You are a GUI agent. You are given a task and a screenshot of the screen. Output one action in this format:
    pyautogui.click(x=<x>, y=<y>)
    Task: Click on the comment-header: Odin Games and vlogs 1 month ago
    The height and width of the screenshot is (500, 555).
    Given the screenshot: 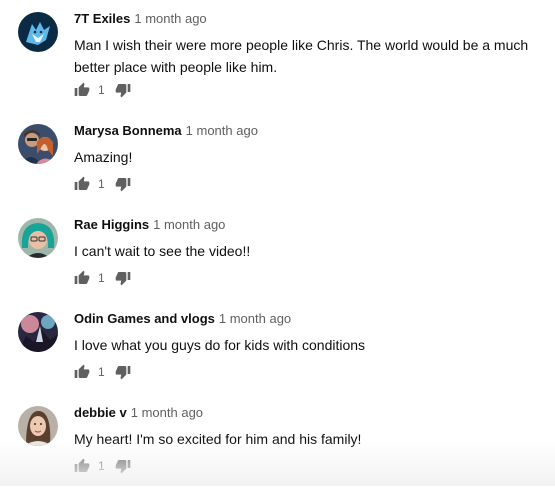 What is the action you would take?
    pyautogui.click(x=182, y=319)
    